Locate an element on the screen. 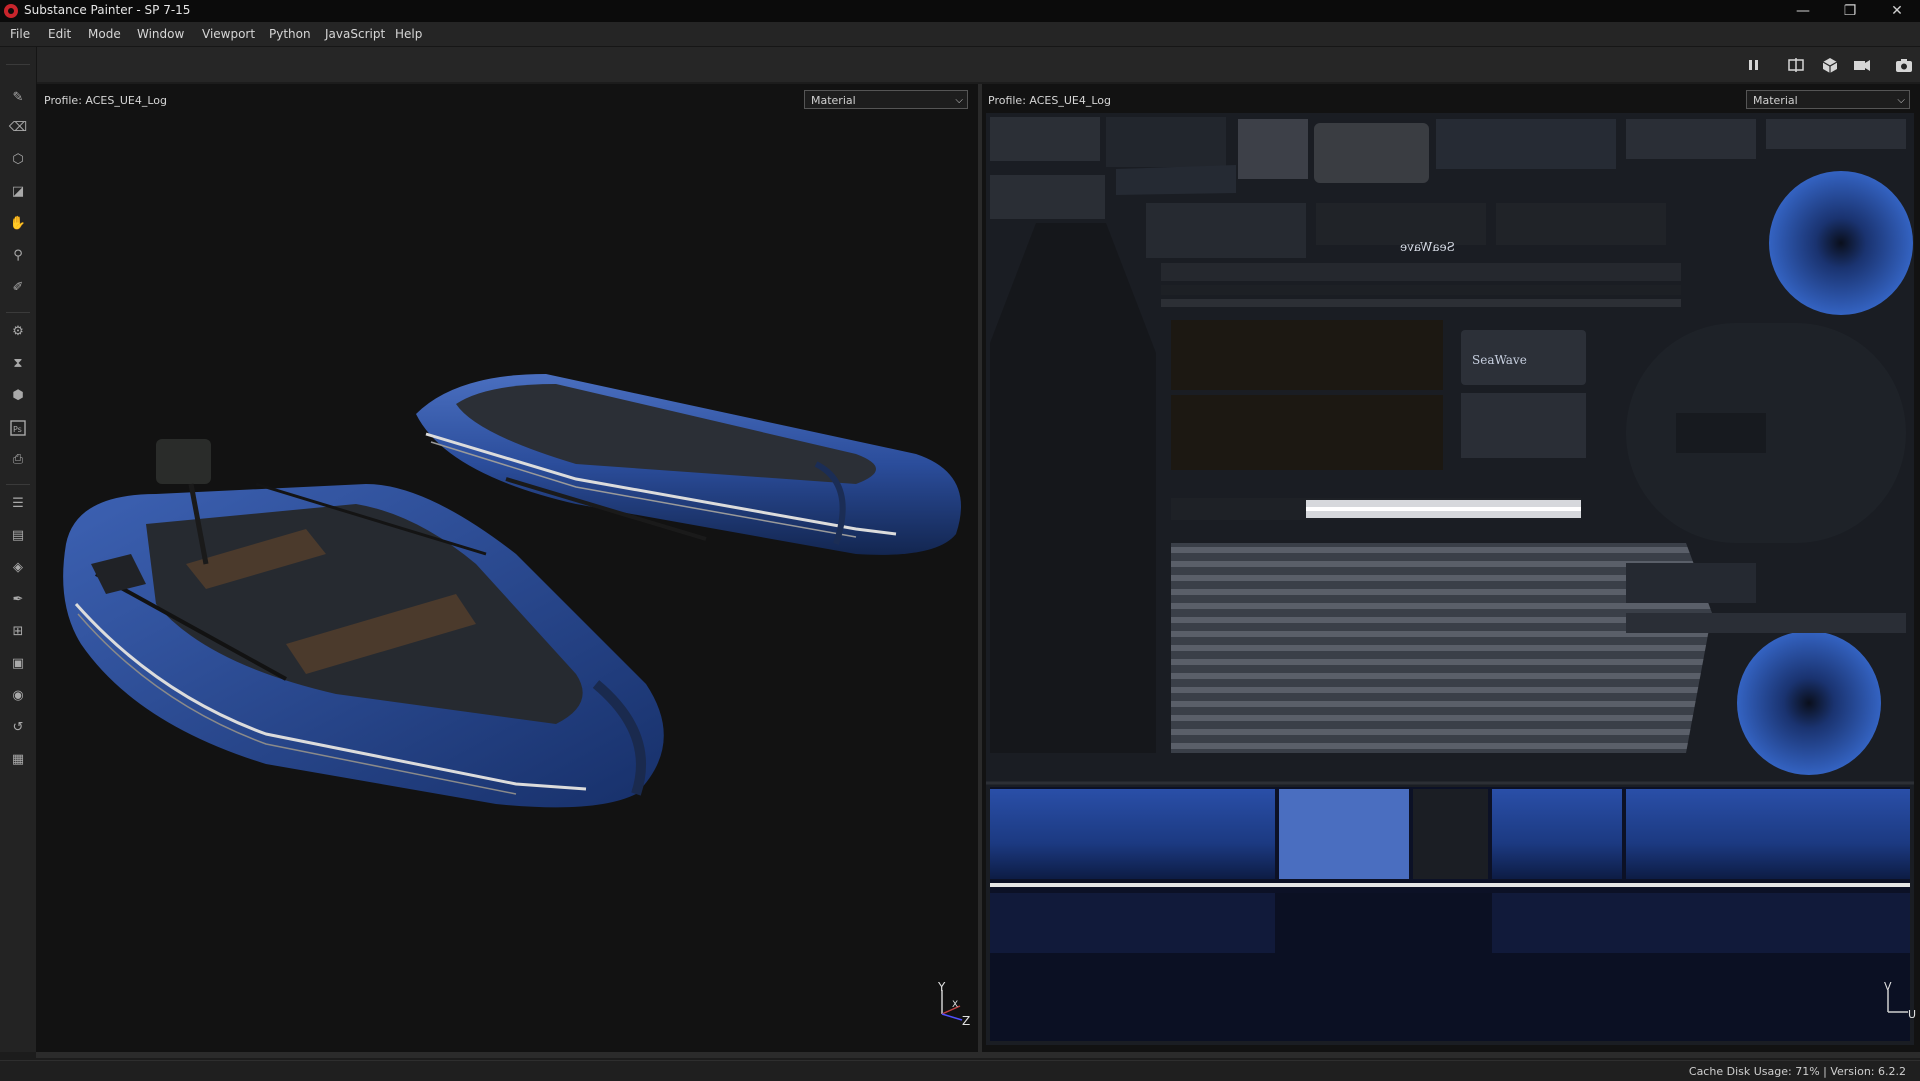  svg-text: Ps is located at coordinates (17, 429).